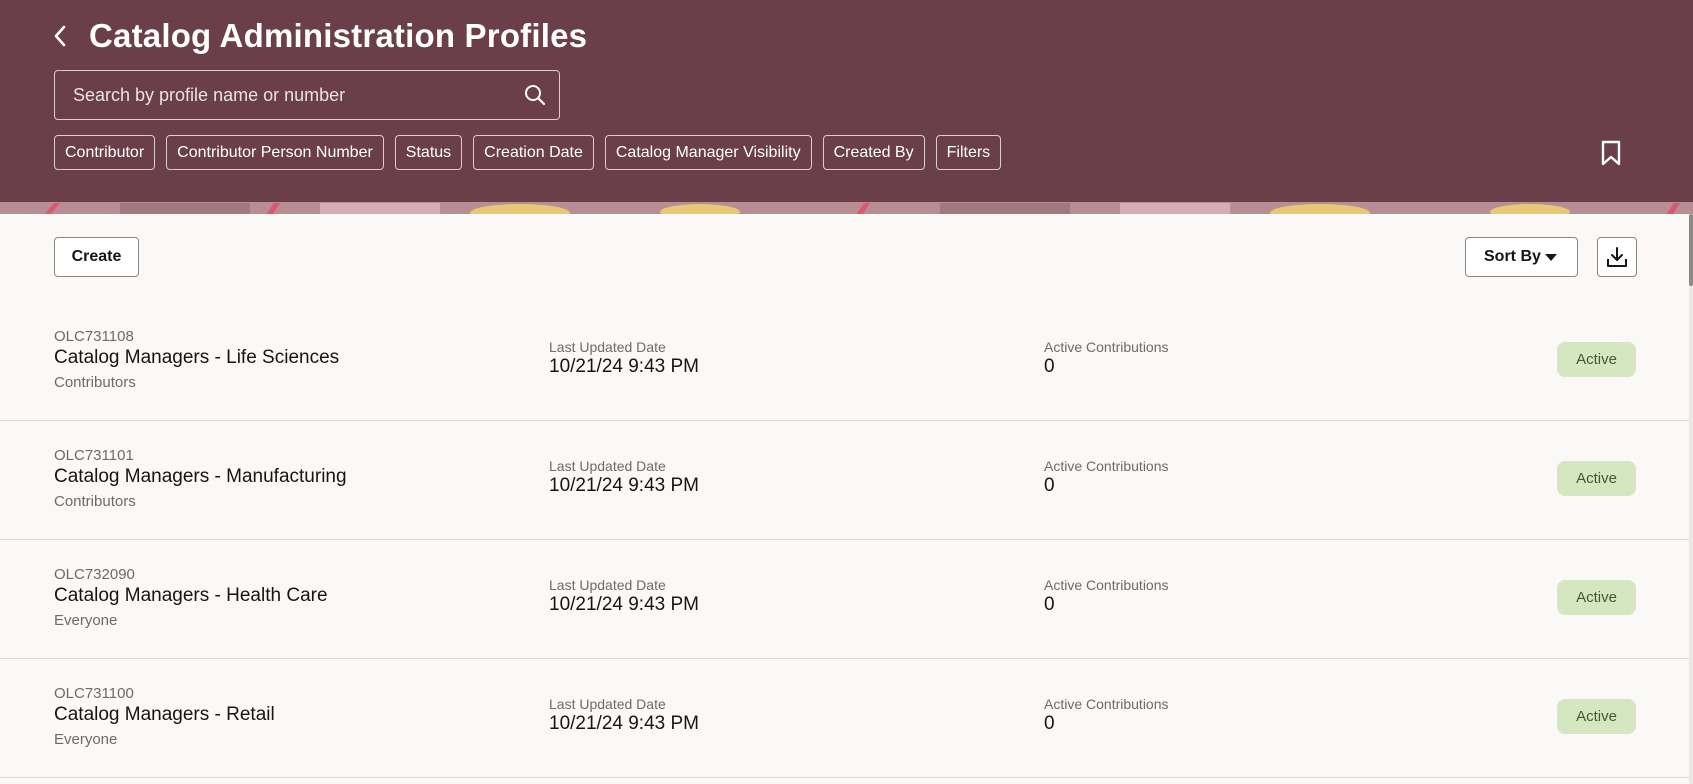  I want to click on profile-number: OLC731108, so click(94, 336).